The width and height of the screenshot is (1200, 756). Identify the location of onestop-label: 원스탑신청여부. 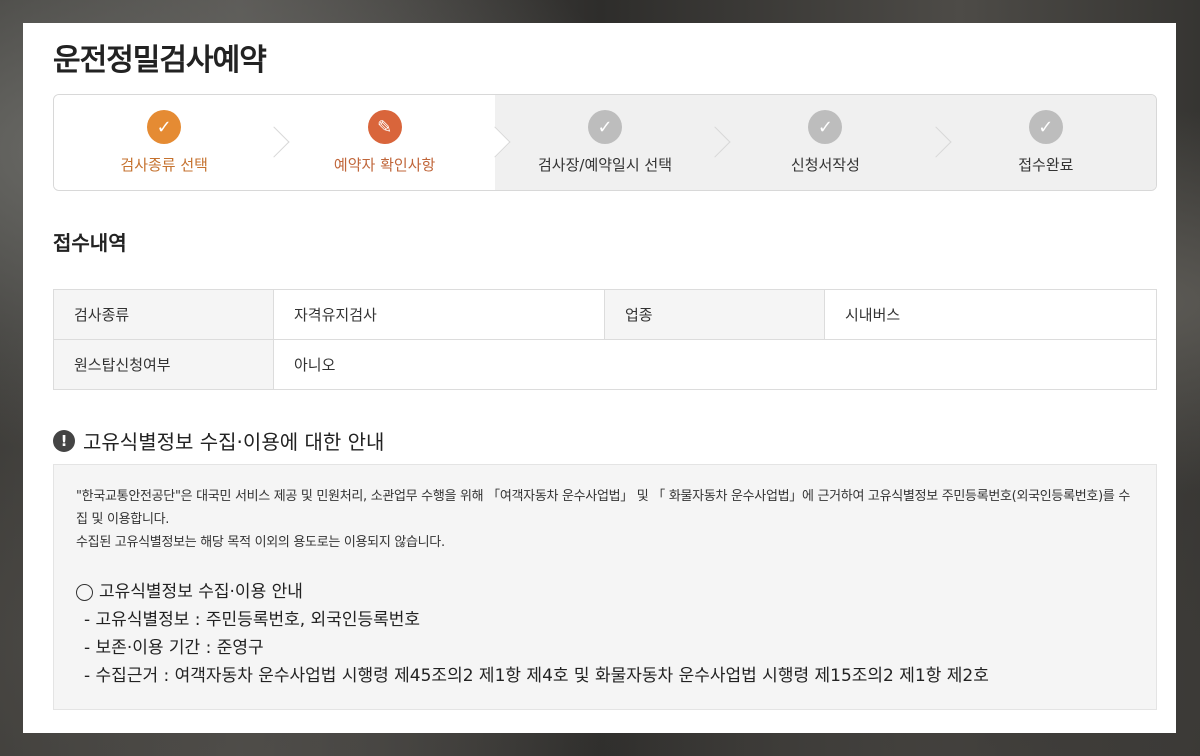
(163, 364).